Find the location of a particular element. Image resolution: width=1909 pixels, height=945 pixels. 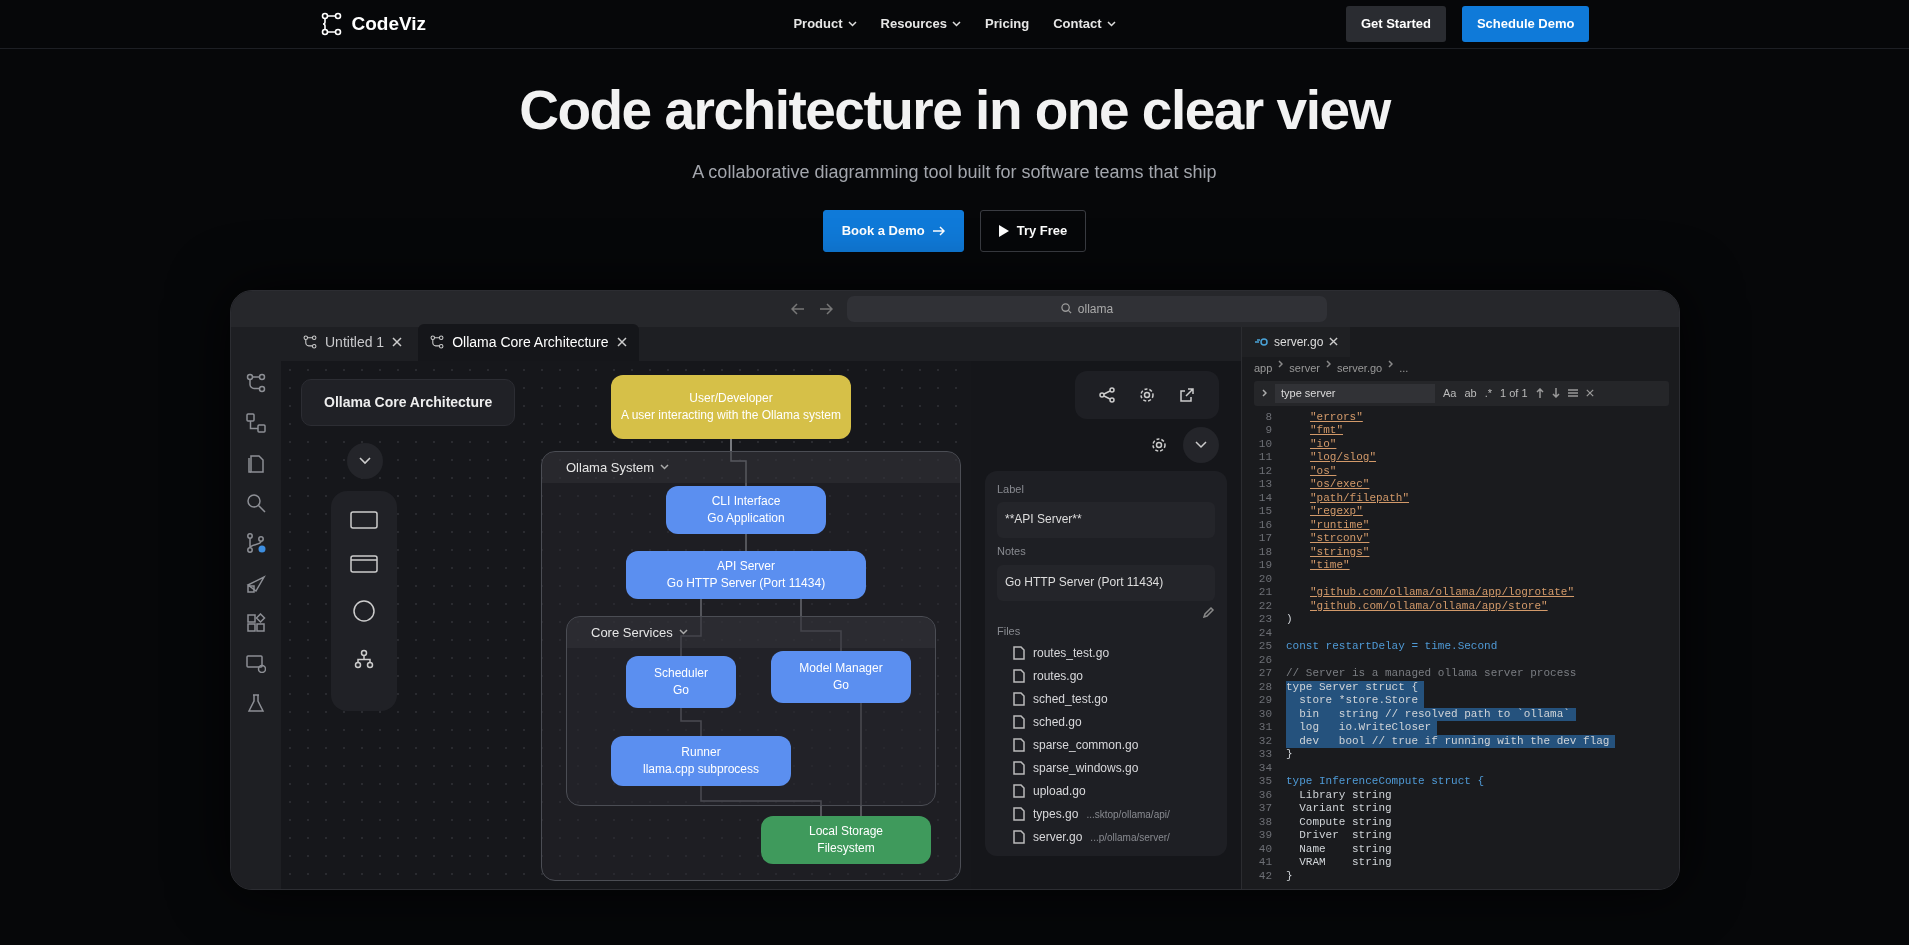

file-name: routes.go is located at coordinates (1058, 676).